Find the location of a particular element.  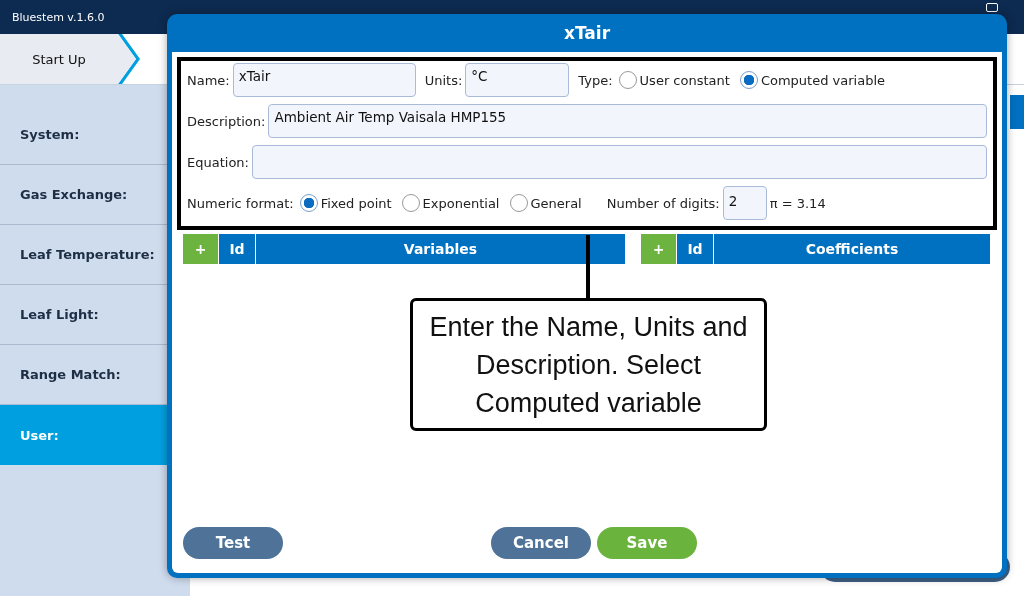

units-label: Units: is located at coordinates (443, 80).